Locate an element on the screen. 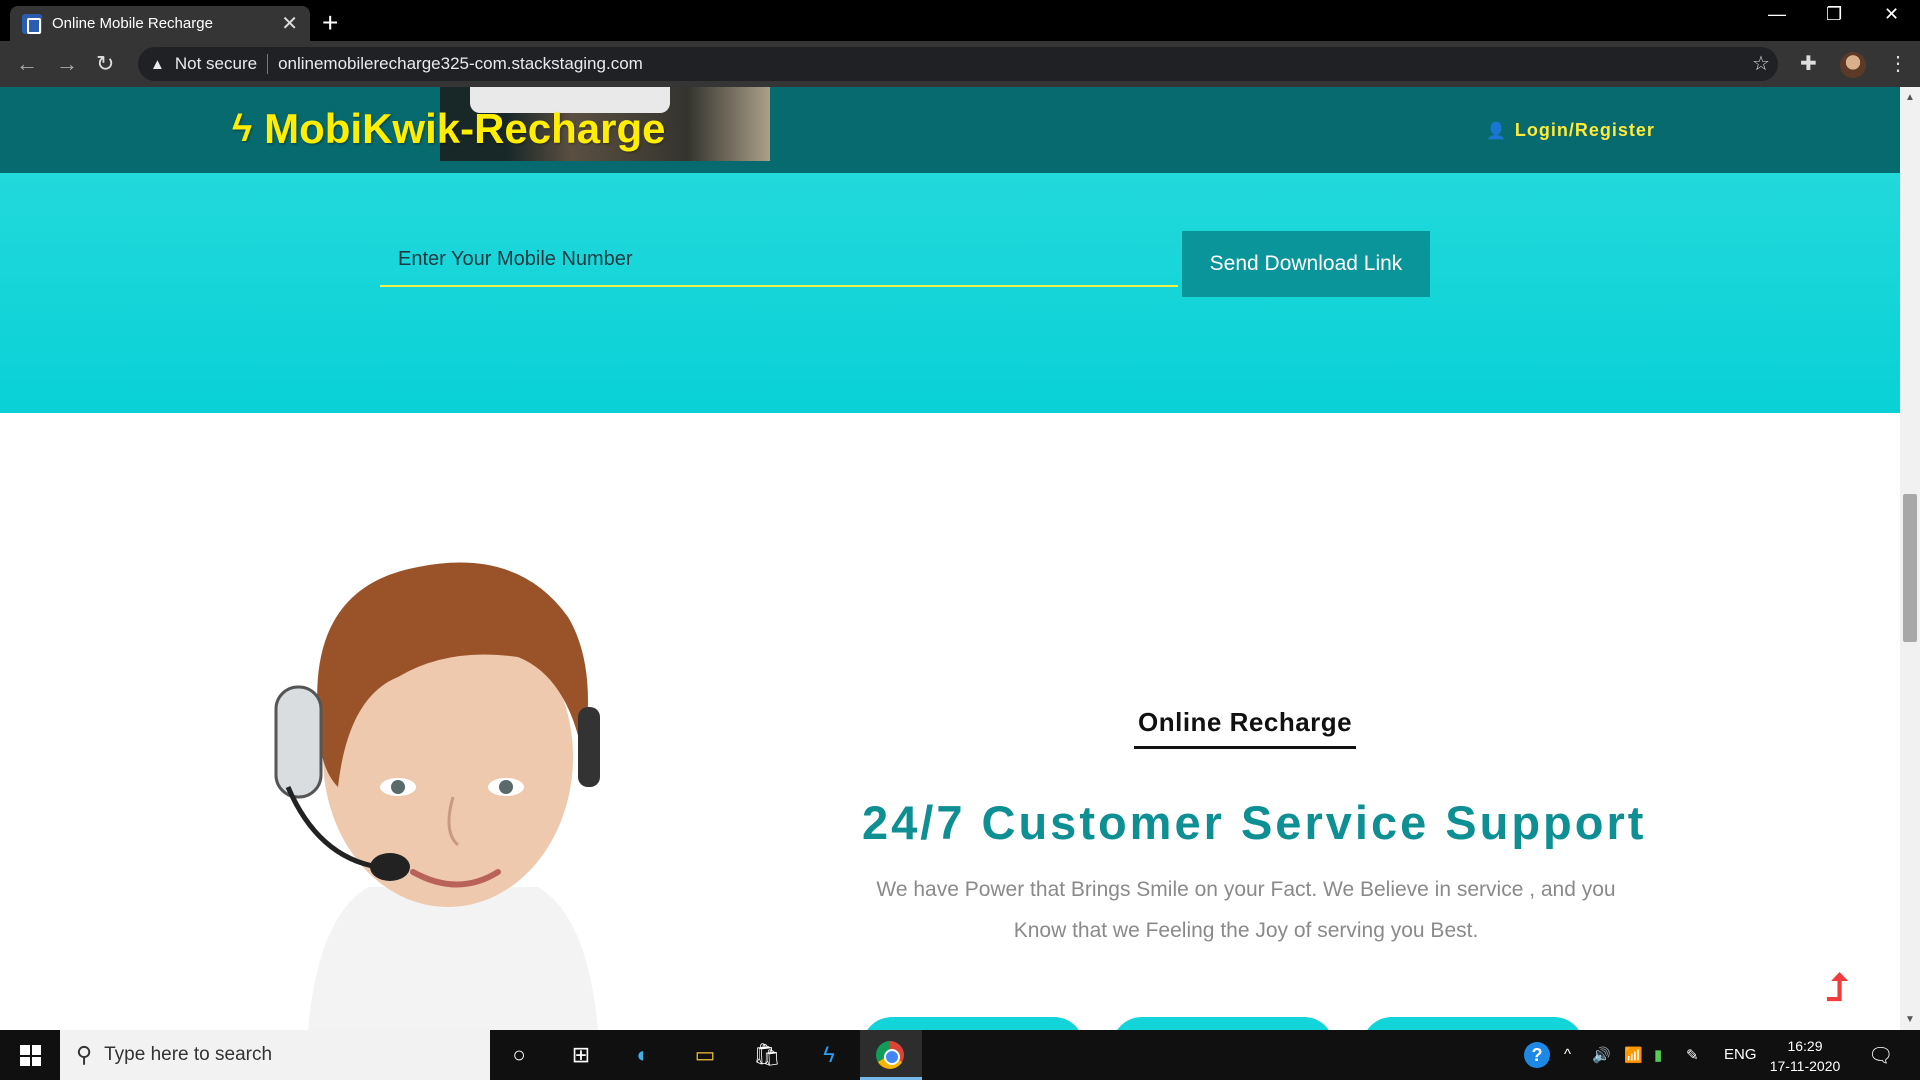 The image size is (1920, 1080). edge-browser-icon: ◐ is located at coordinates (643, 1055).